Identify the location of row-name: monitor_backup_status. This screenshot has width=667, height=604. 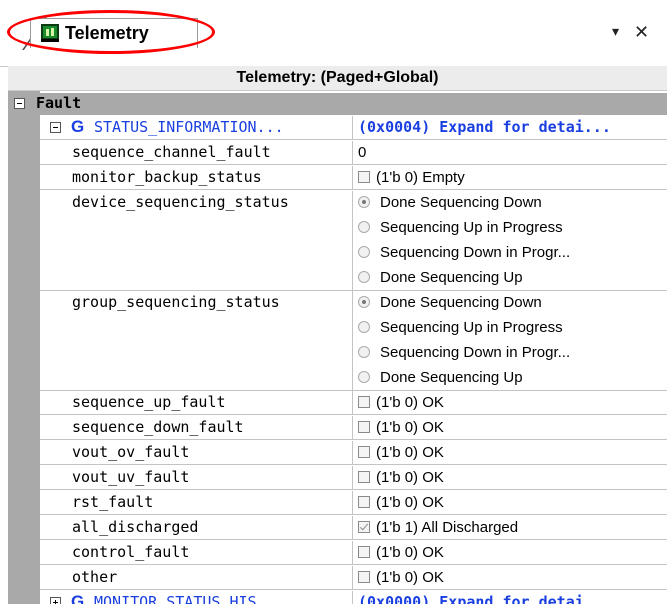
(196, 177).